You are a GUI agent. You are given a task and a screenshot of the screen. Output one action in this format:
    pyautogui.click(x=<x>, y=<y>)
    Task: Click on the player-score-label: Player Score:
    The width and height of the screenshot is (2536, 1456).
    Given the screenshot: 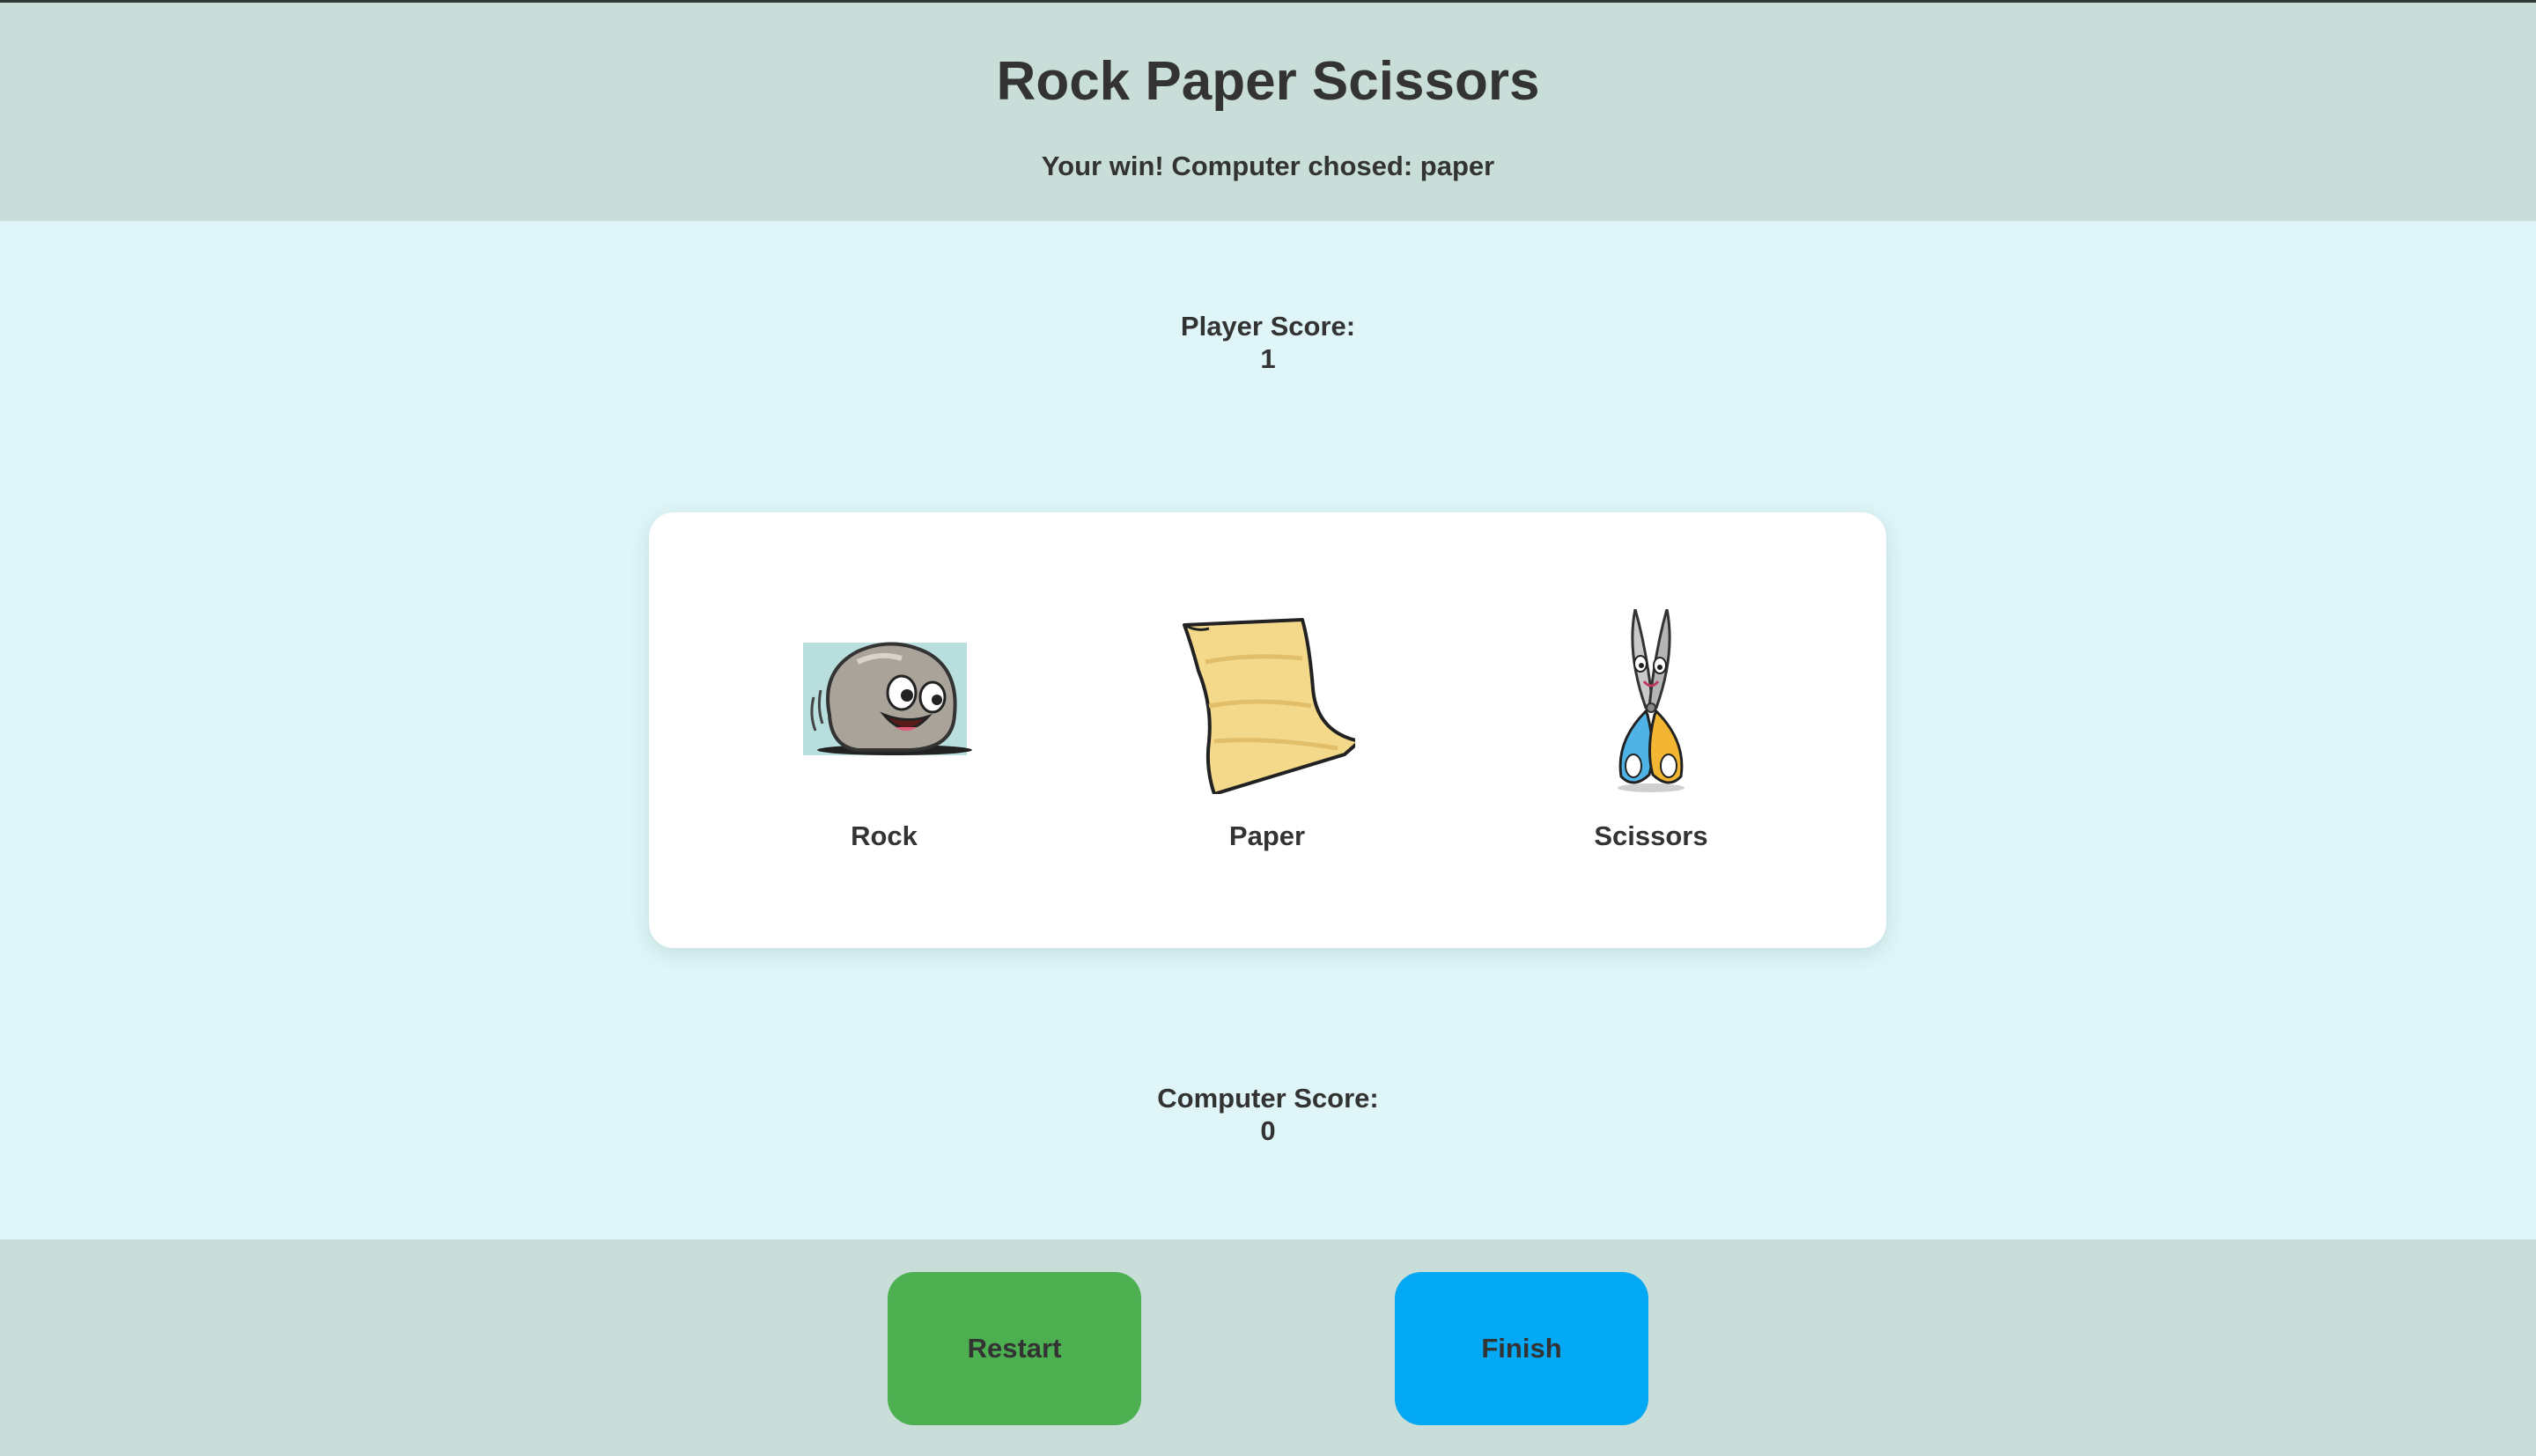 What is the action you would take?
    pyautogui.click(x=1268, y=326)
    